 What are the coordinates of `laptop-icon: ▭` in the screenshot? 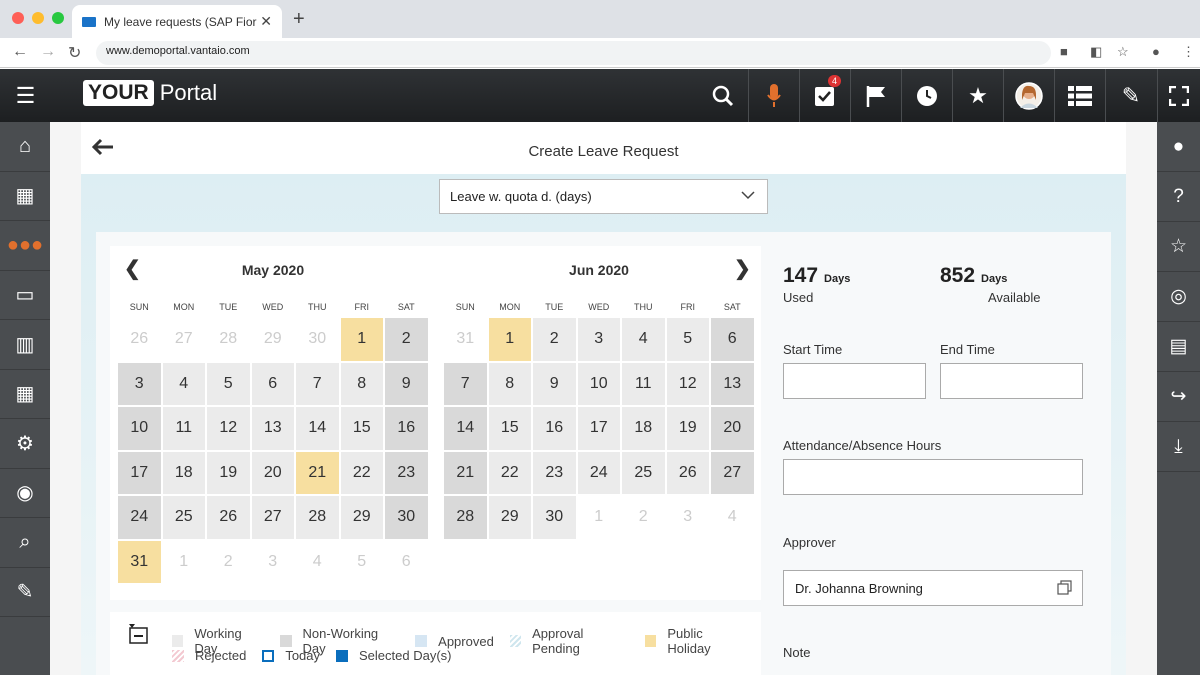 It's located at (25, 295).